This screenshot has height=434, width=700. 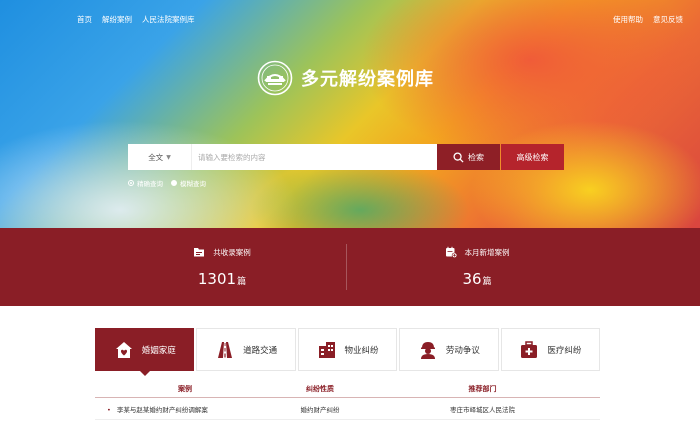 I want to click on stat-total-unit: 篇, so click(x=242, y=282).